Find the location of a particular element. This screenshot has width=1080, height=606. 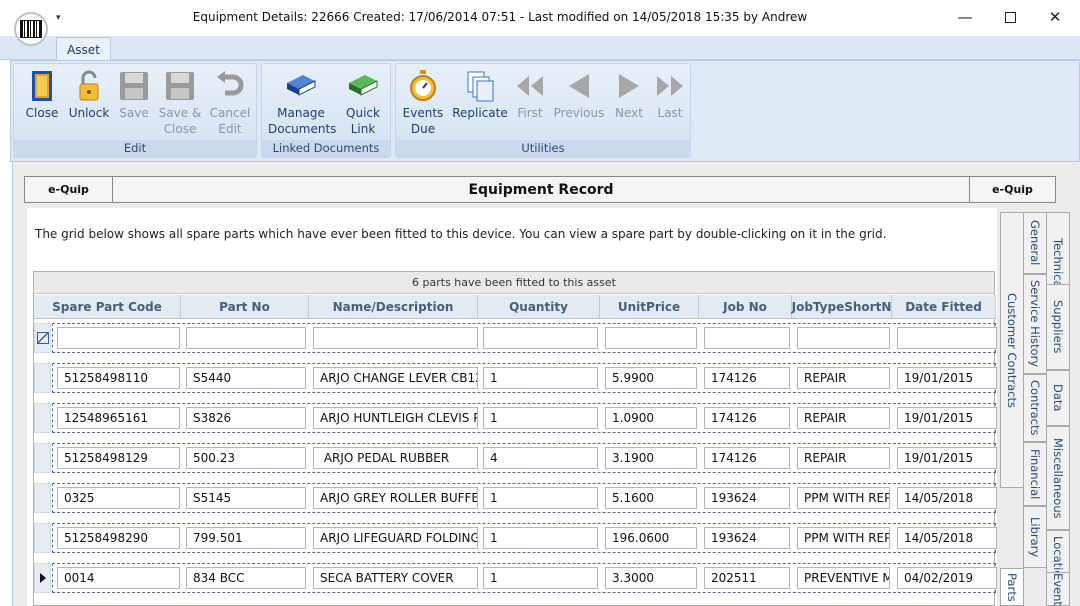

last-button: Last is located at coordinates (670, 94).